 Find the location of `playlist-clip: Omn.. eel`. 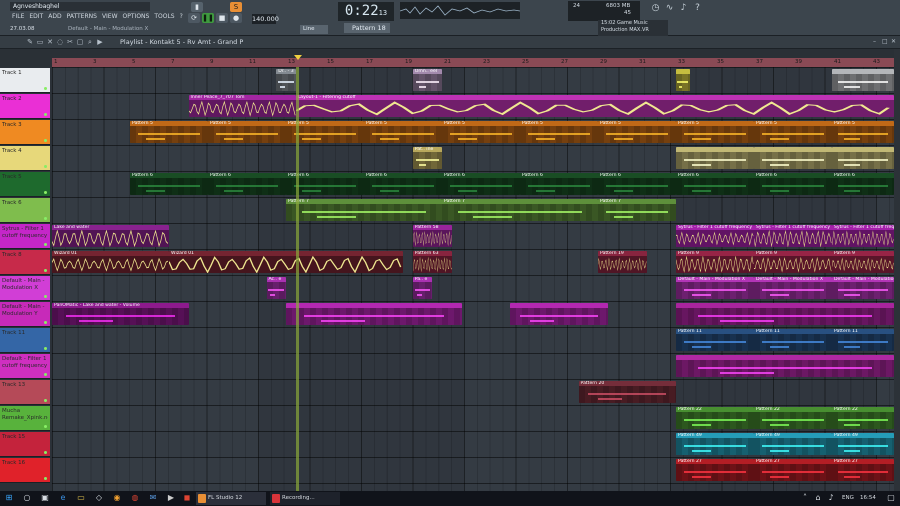

playlist-clip: Omn.. eel is located at coordinates (427, 80).